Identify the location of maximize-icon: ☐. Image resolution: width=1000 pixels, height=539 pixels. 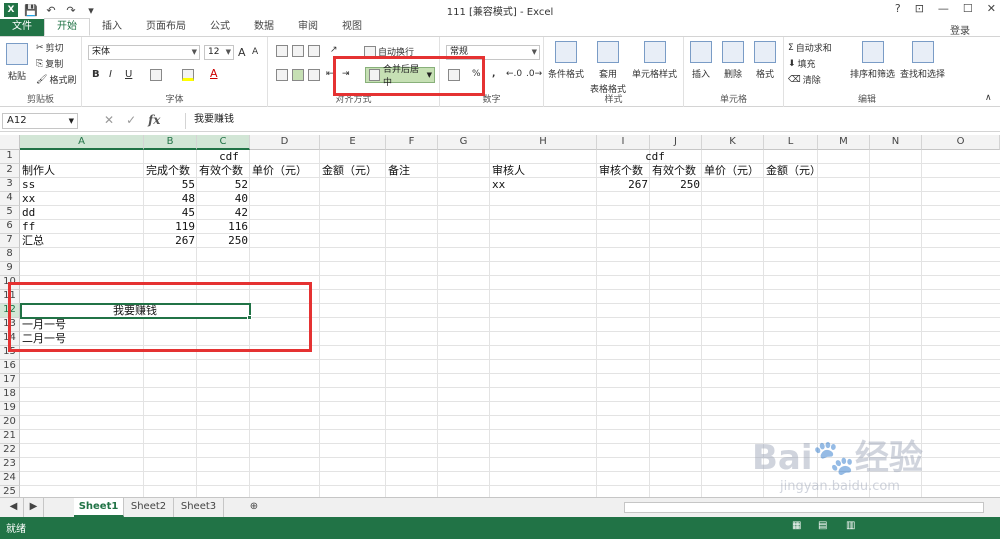
(968, 8).